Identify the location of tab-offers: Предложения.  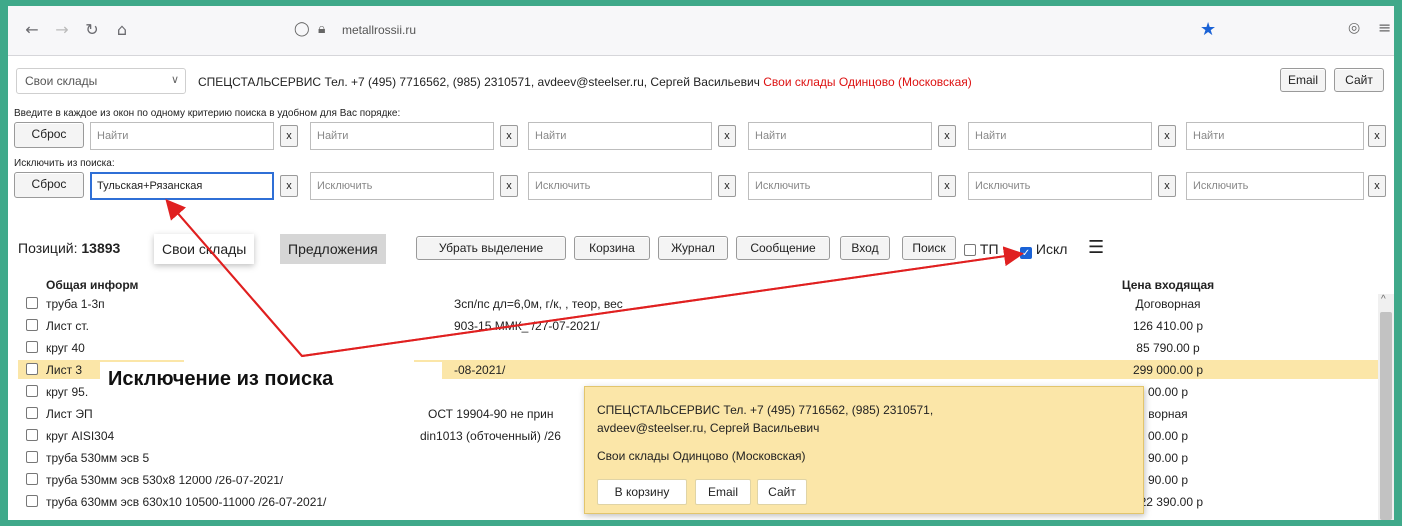
(333, 249).